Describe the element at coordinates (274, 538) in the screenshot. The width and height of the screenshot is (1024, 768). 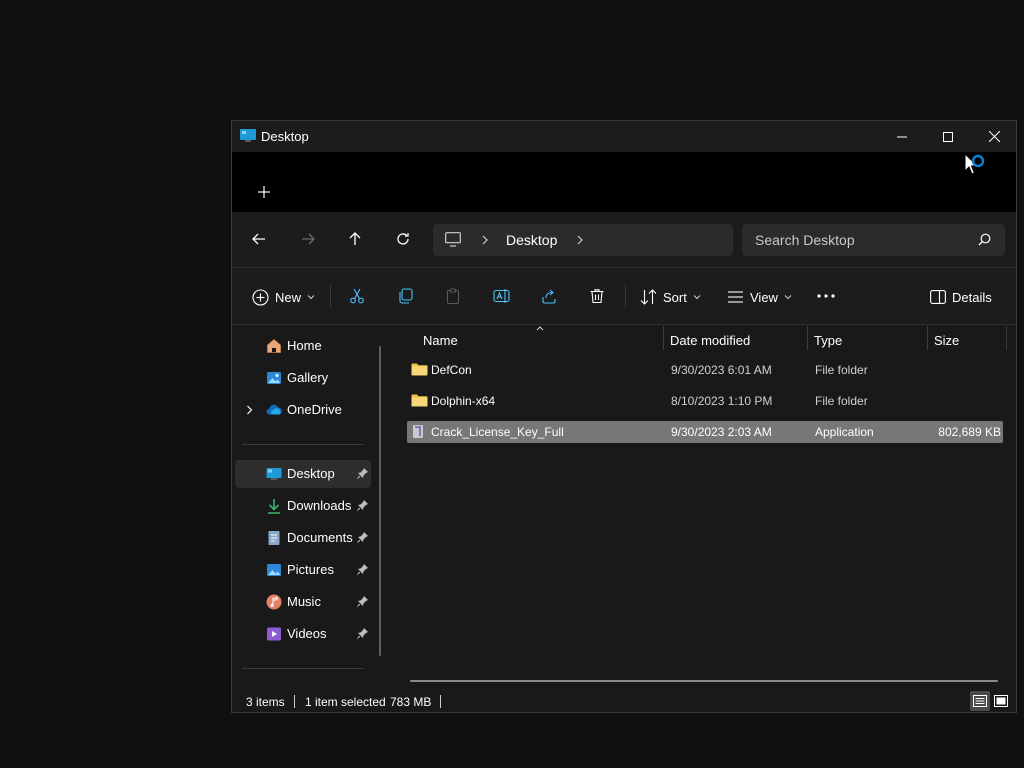
I see `document-icon` at that location.